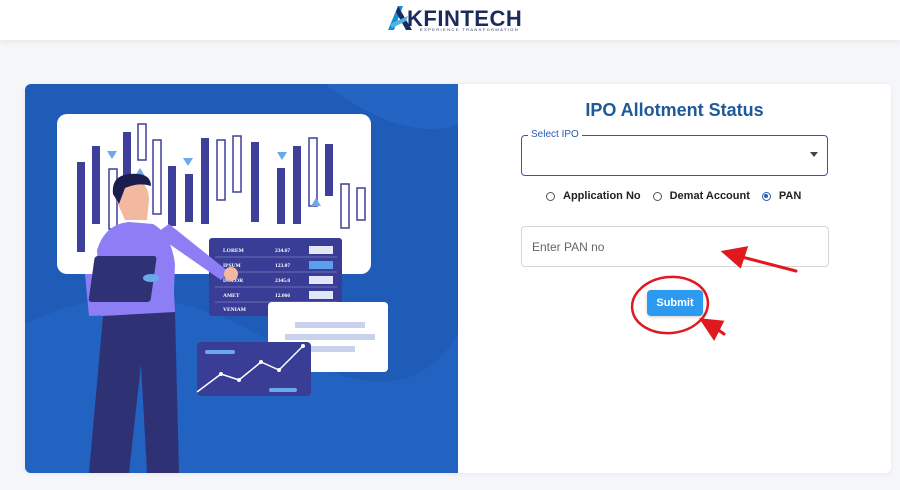 The image size is (900, 490). Describe the element at coordinates (766, 196) in the screenshot. I see `radio-pan-circle` at that location.